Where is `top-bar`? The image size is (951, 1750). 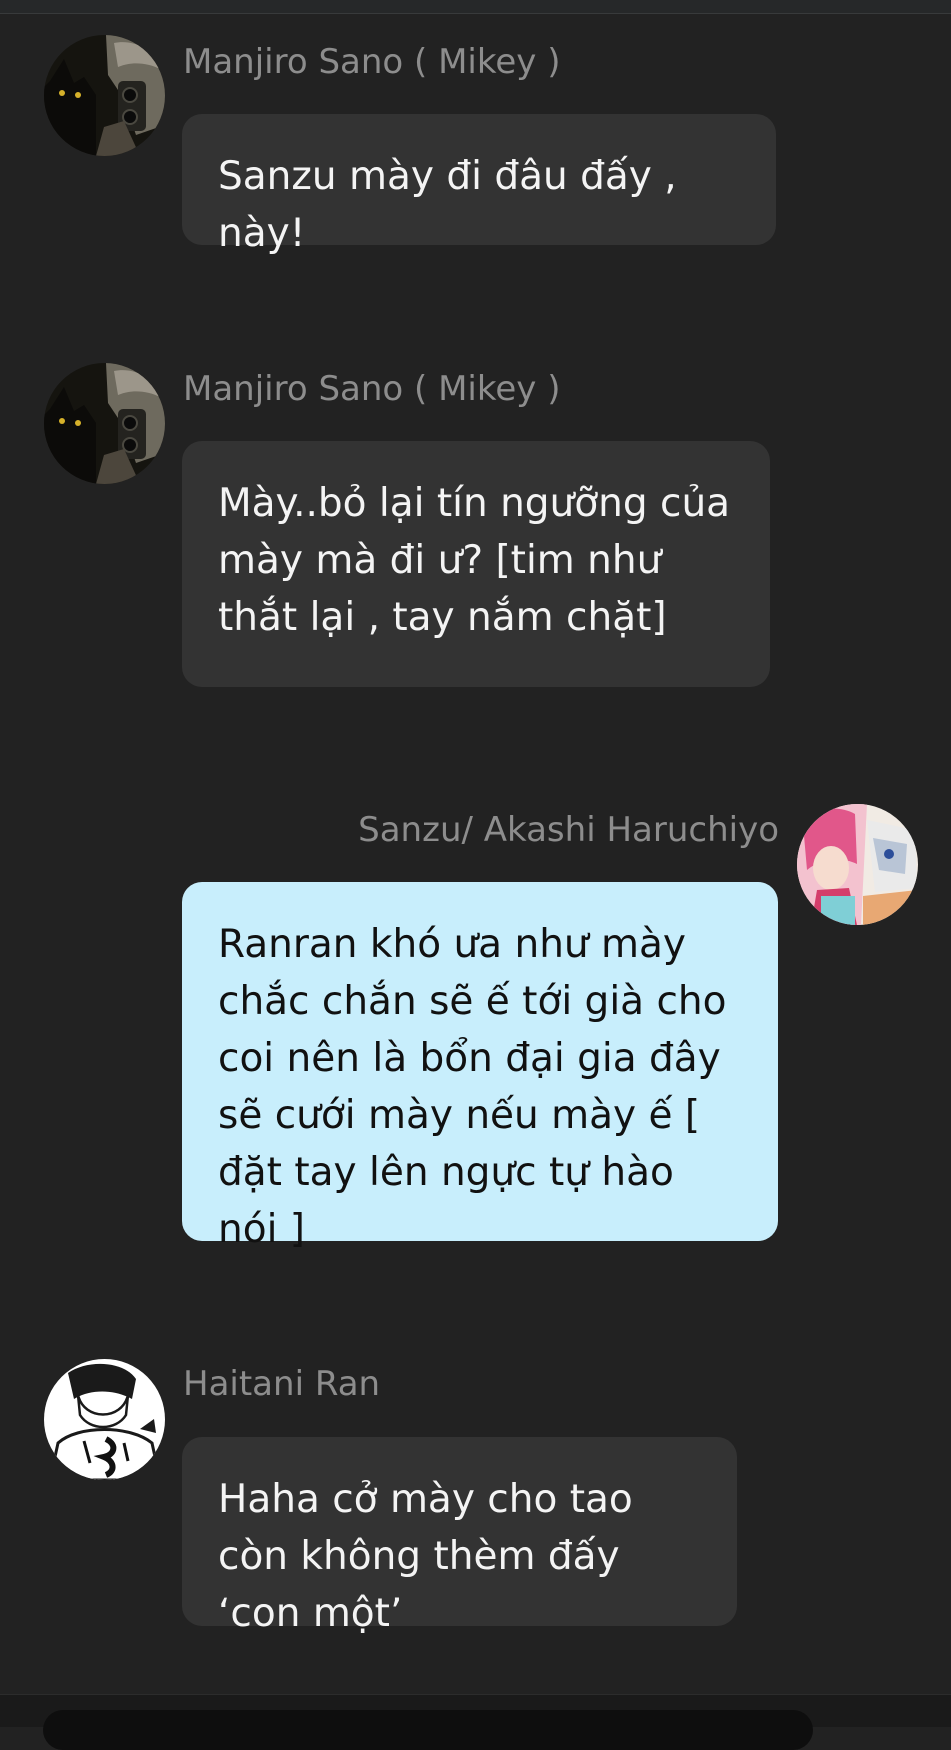
top-bar is located at coordinates (475, 7).